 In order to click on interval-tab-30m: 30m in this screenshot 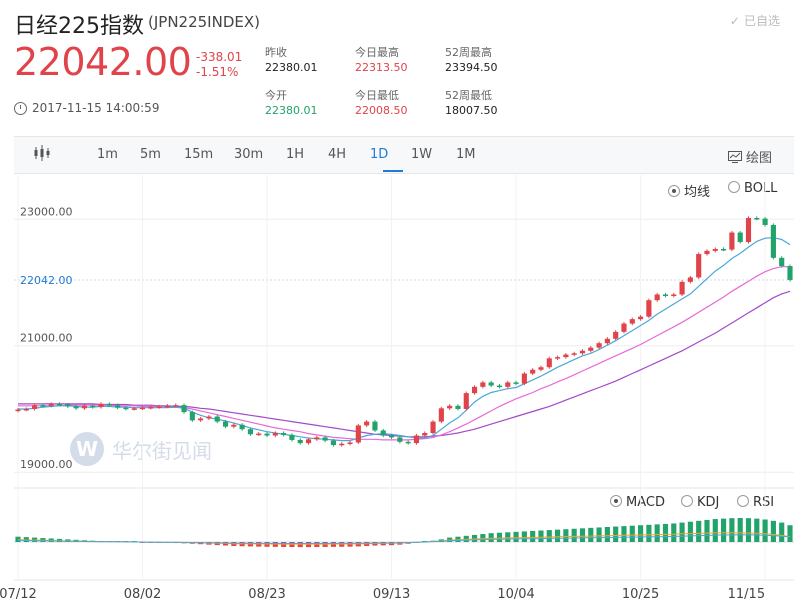, I will do `click(248, 154)`.